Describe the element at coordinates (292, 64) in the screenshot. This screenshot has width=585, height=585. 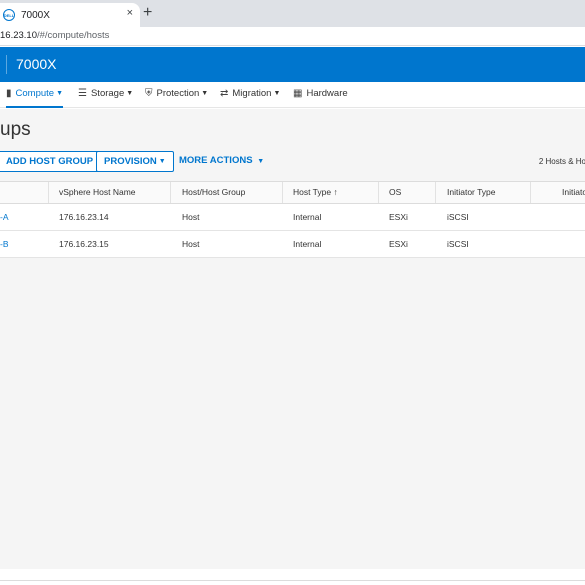
I see `app-header: 7000X` at that location.